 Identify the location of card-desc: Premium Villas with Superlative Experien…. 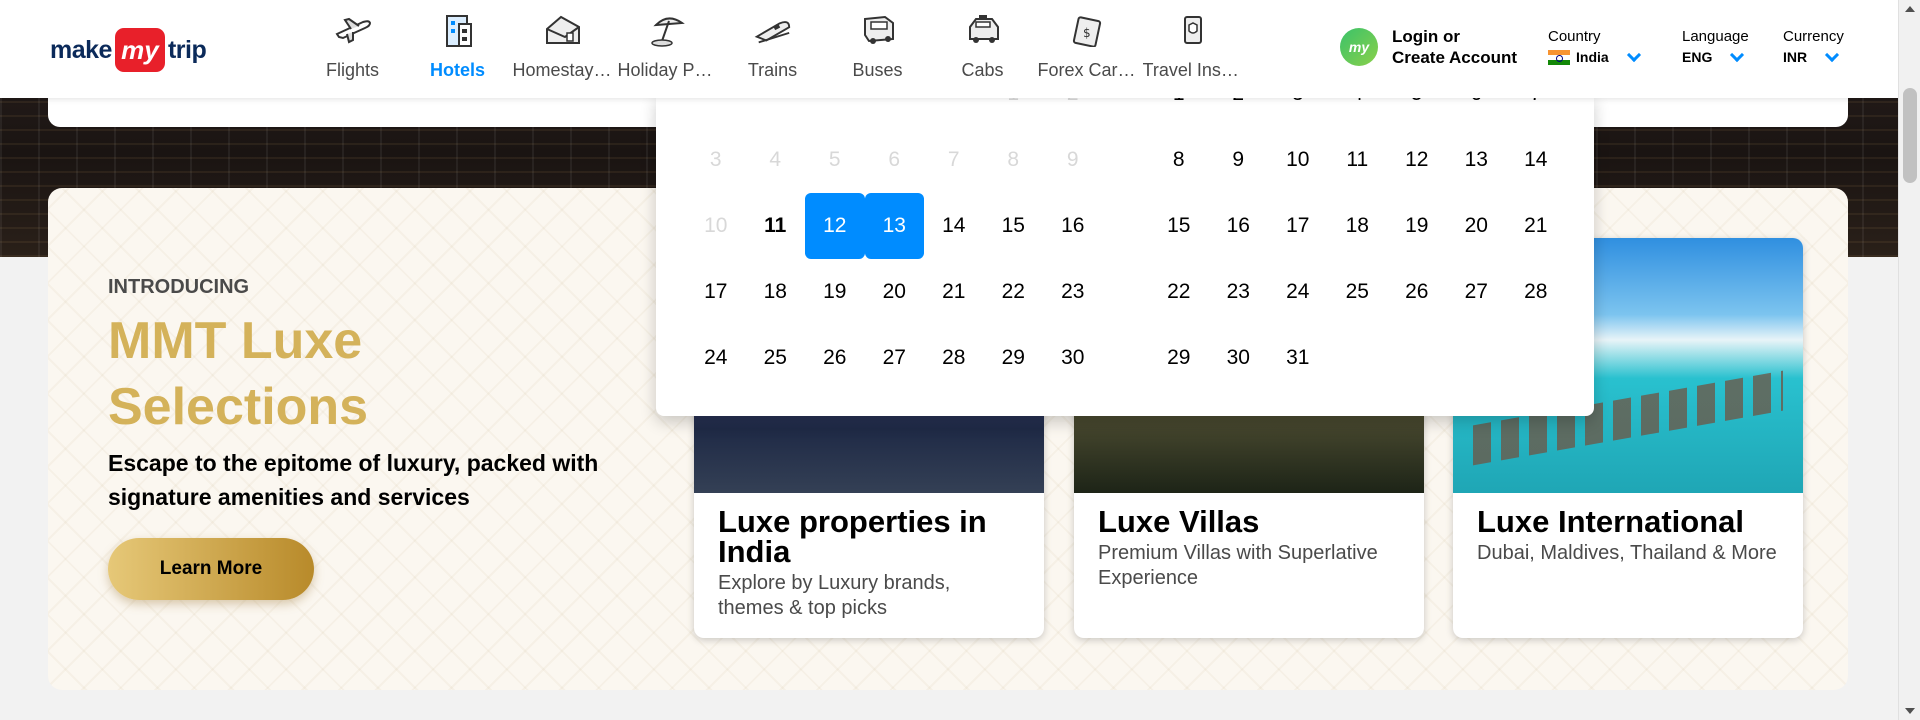
(1238, 565).